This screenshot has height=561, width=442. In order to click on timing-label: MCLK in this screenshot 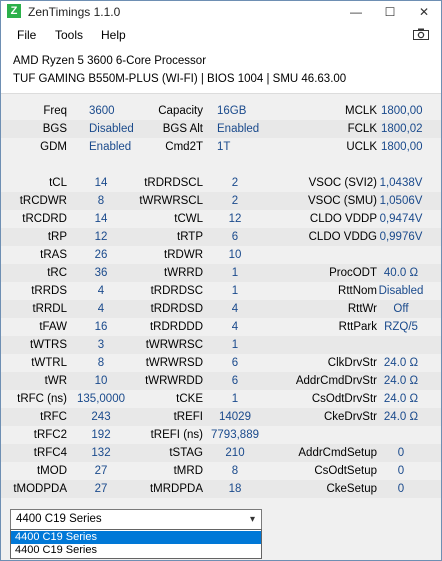, I will do `click(361, 111)`.